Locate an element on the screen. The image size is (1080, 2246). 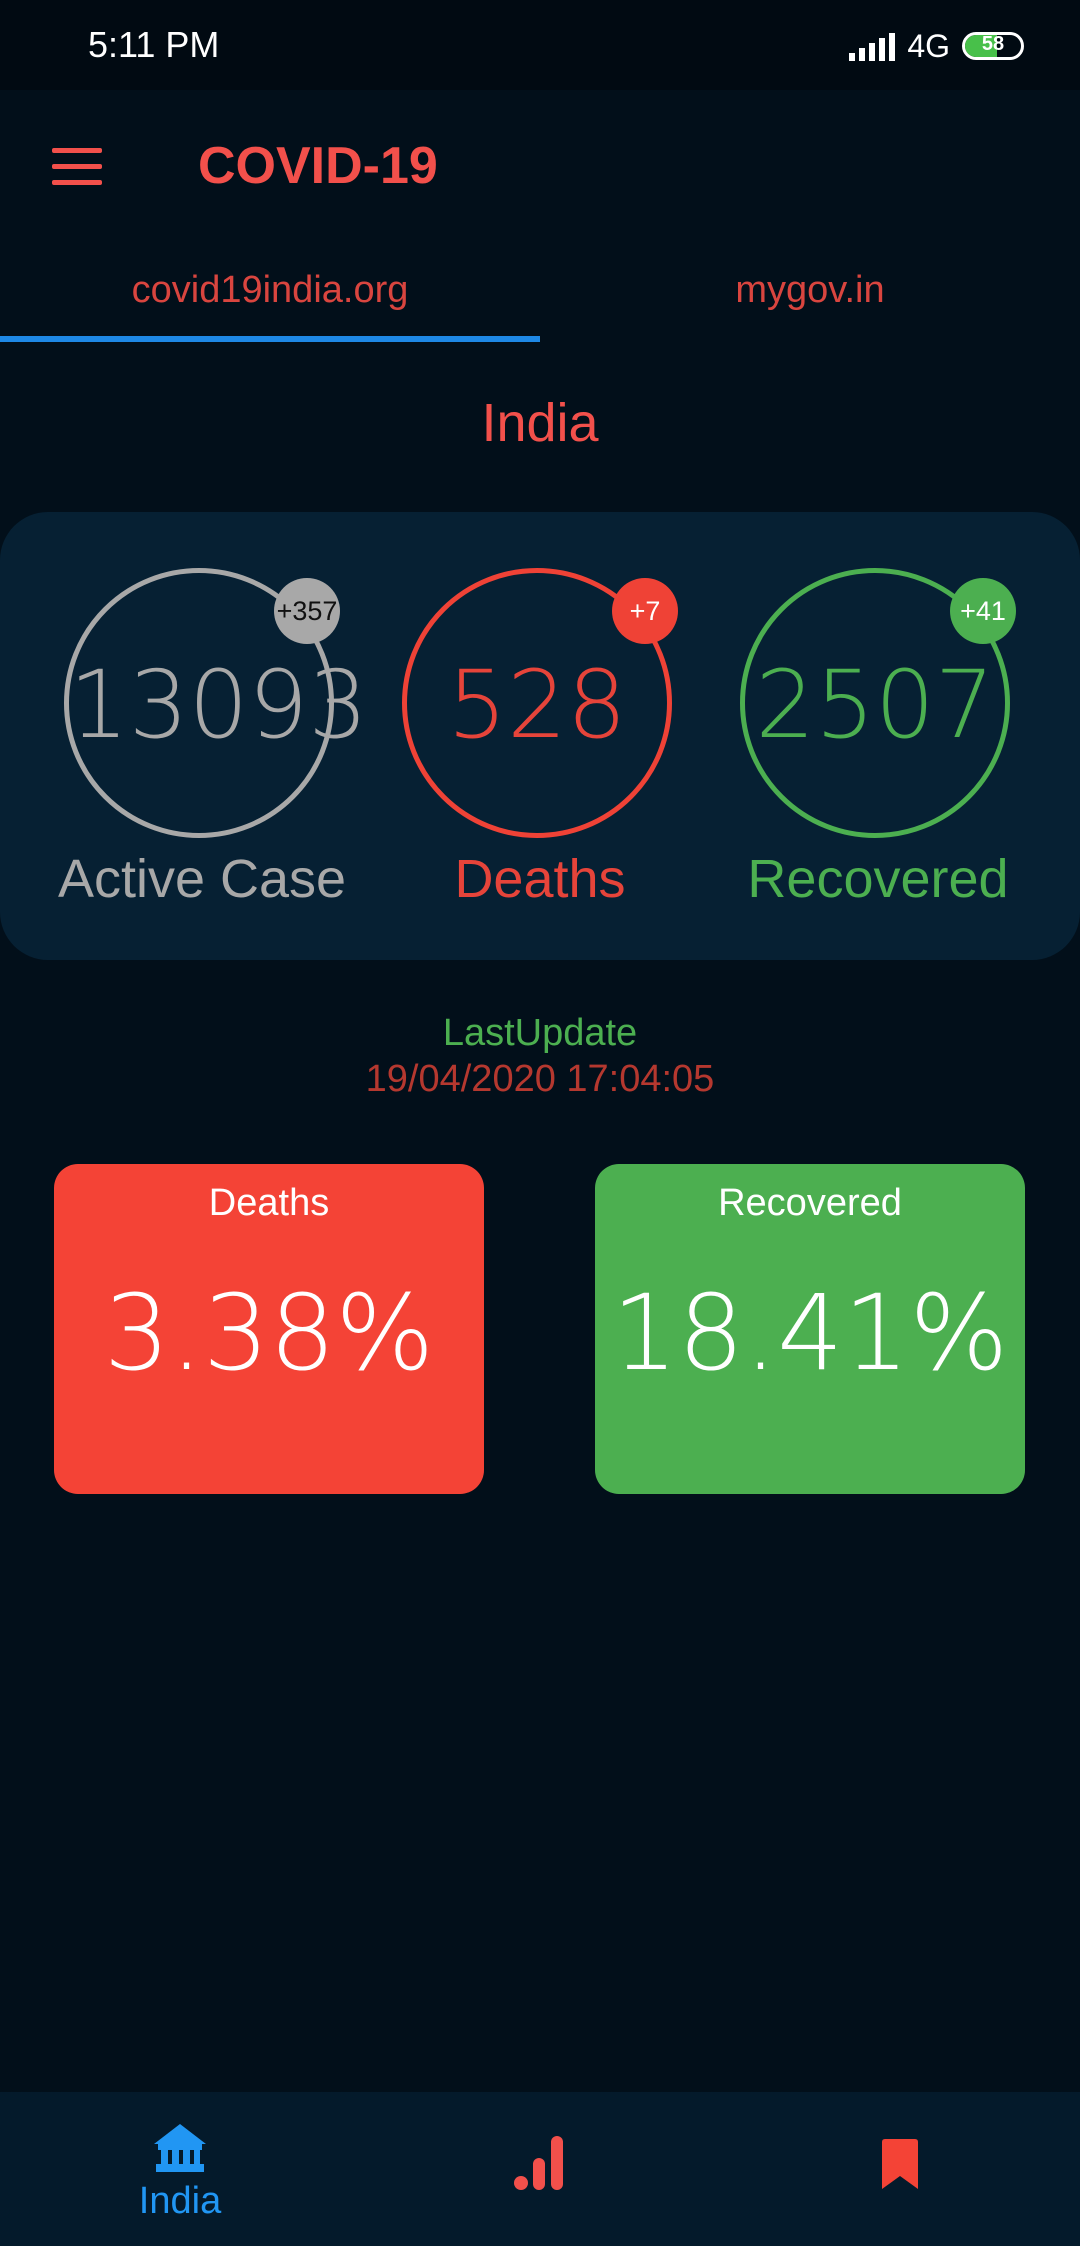
death-rate-card: Deaths 3.38% is located at coordinates (269, 1329).